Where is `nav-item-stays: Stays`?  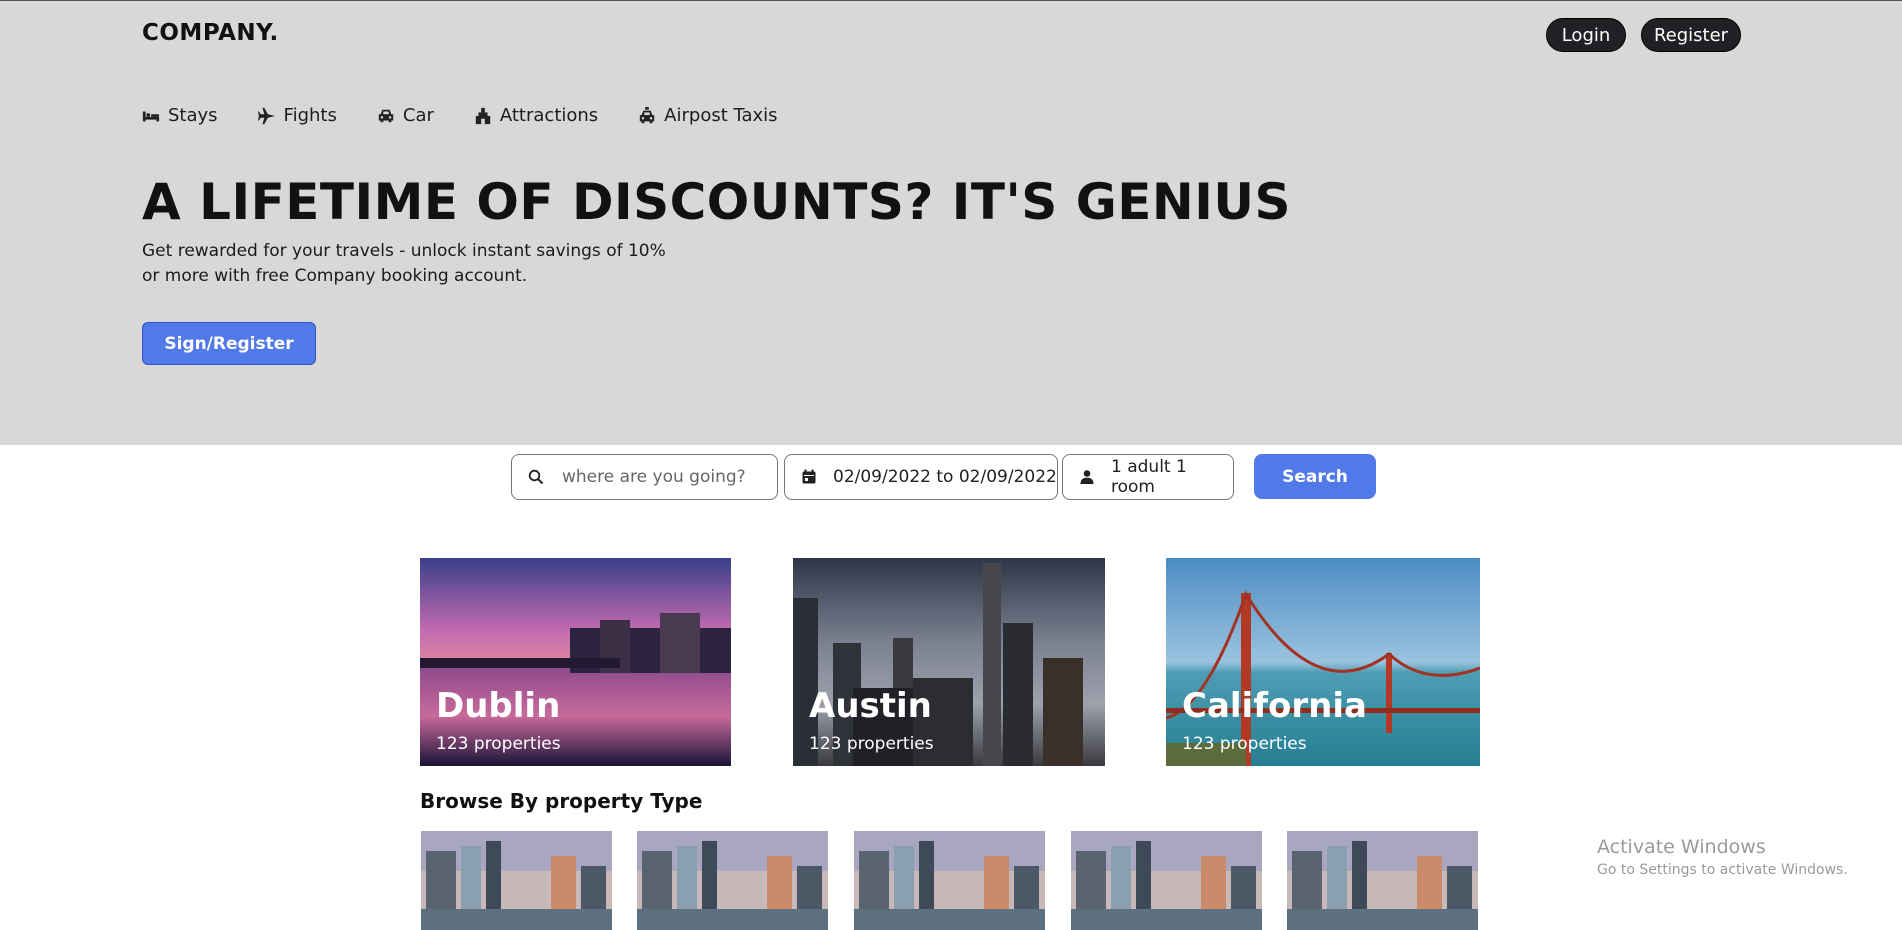
nav-item-stays: Stays is located at coordinates (180, 115).